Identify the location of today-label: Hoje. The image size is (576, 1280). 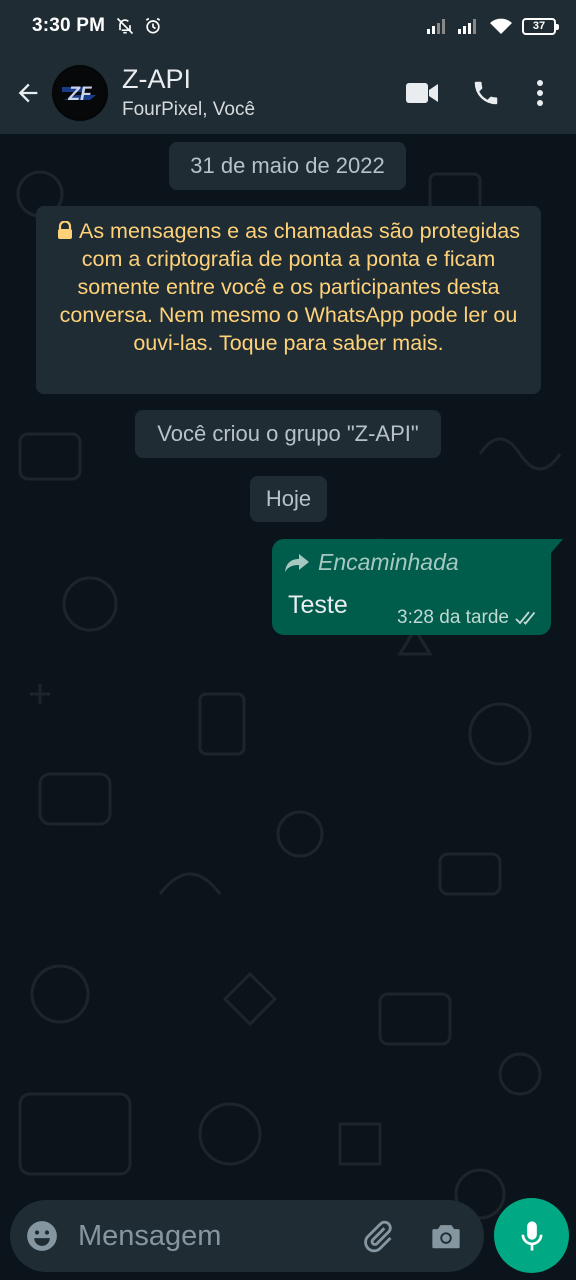
(288, 498).